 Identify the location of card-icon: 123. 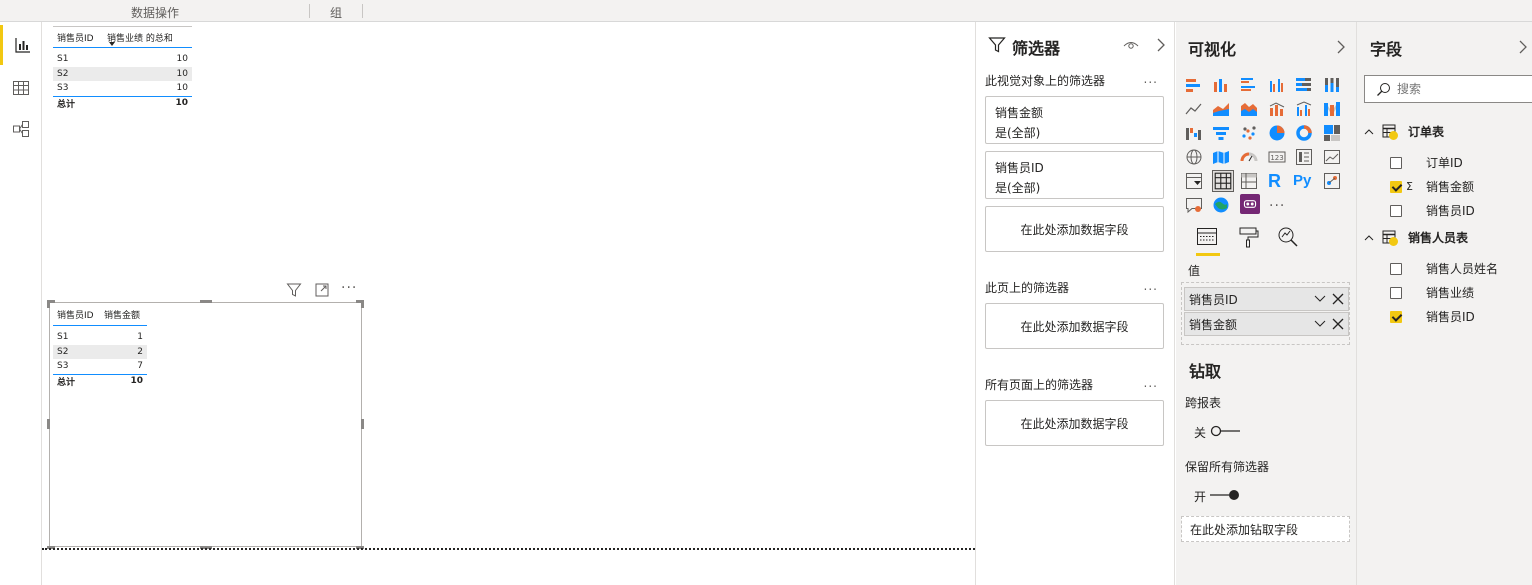
(1277, 157).